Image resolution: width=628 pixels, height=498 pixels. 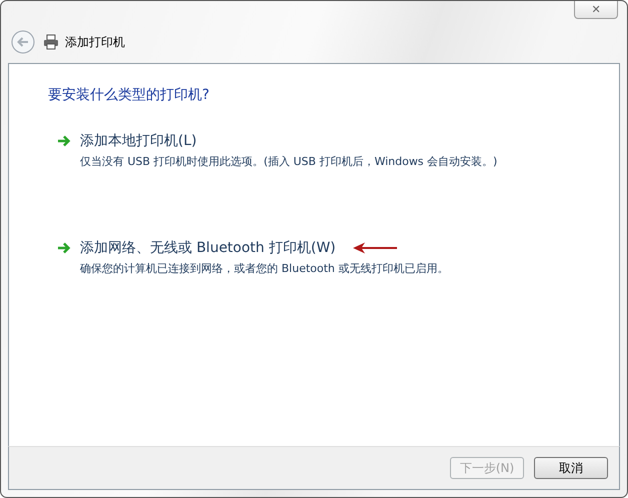 What do you see at coordinates (95, 42) in the screenshot?
I see `window-title: 添加打印机` at bounding box center [95, 42].